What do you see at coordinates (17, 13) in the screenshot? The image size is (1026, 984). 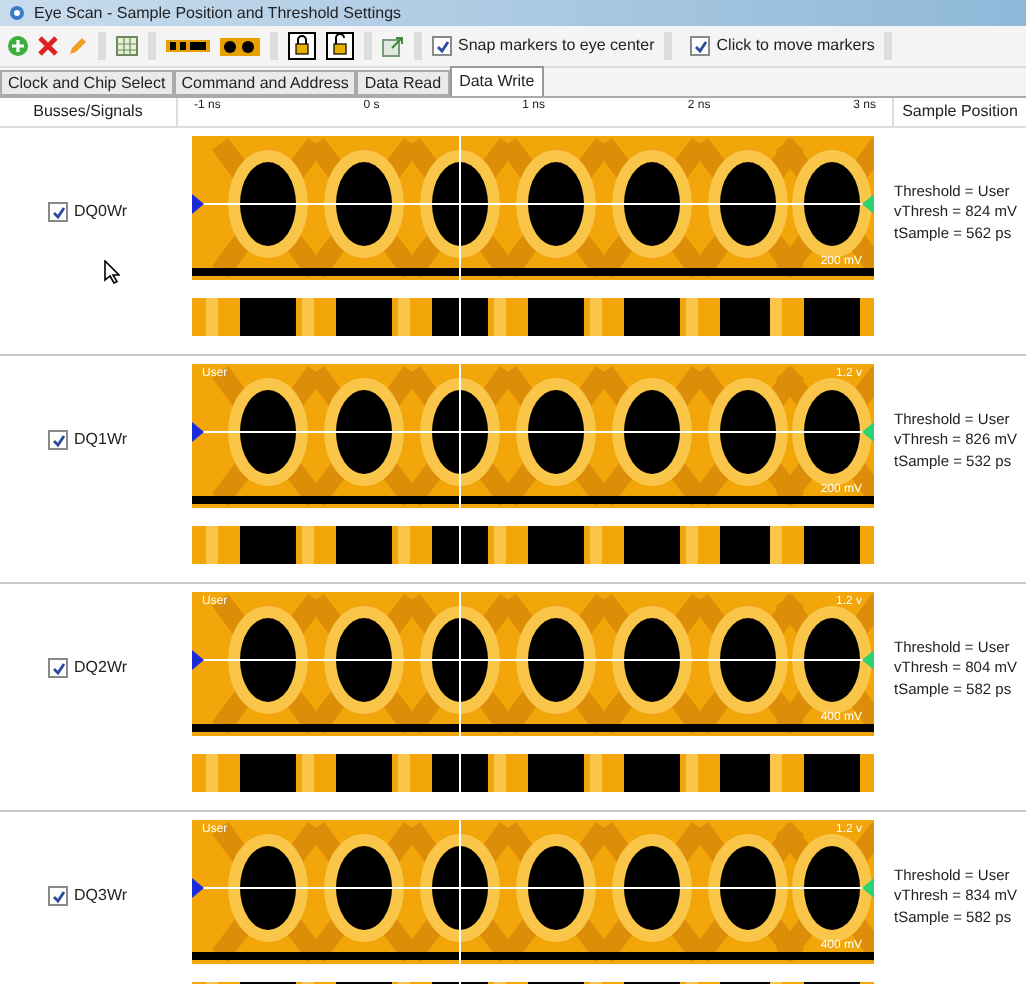 I see `app-icon` at bounding box center [17, 13].